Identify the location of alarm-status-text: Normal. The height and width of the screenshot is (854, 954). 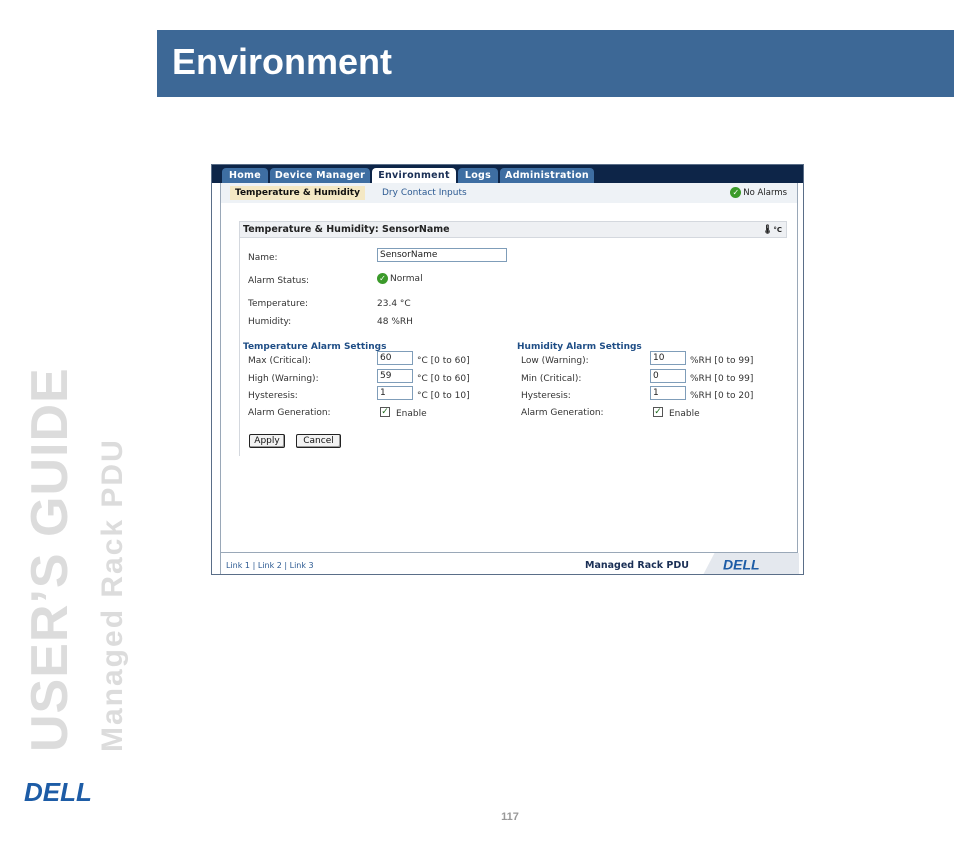
(406, 279).